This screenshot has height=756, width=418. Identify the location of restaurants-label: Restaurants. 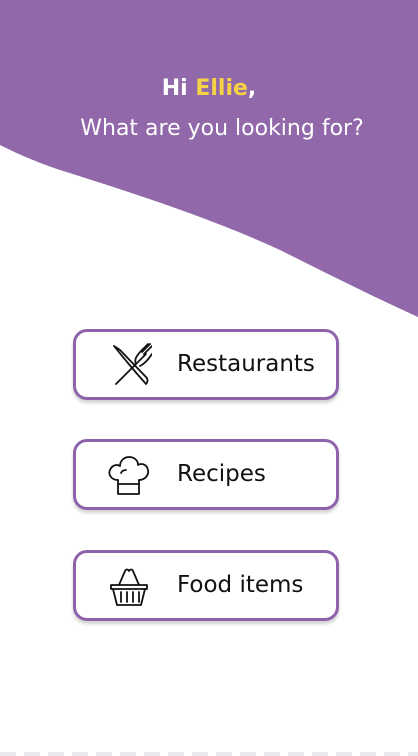
(246, 364).